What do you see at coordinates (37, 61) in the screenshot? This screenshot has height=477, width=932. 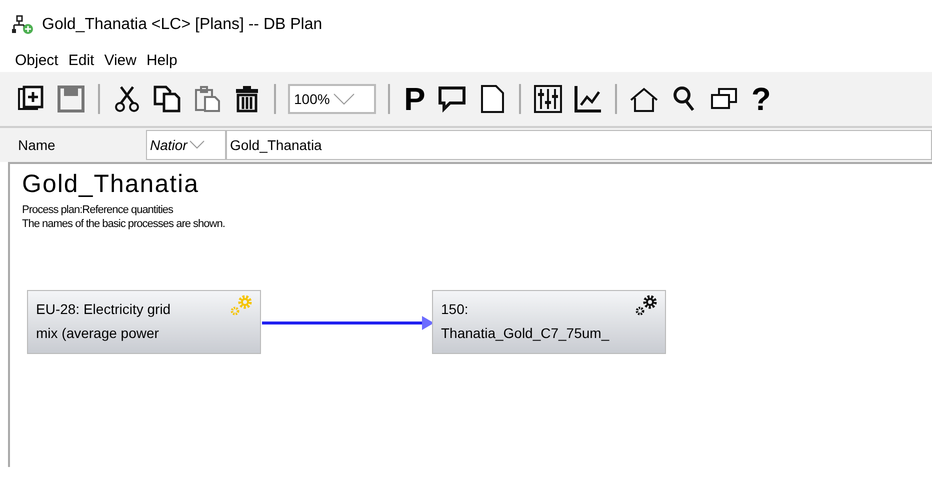 I see `menu-item: Object` at bounding box center [37, 61].